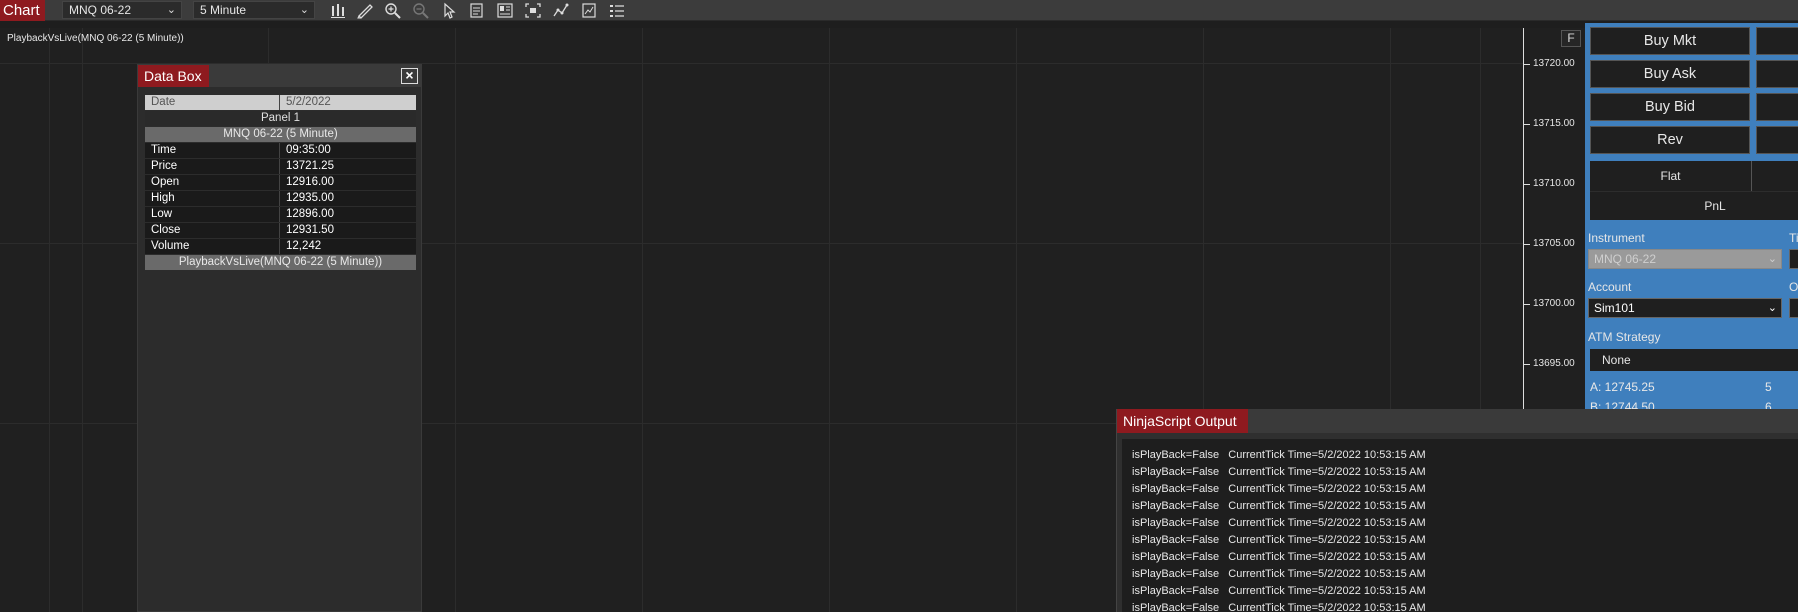 The height and width of the screenshot is (612, 1798). Describe the element at coordinates (212, 214) in the screenshot. I see `row-label: Low` at that location.